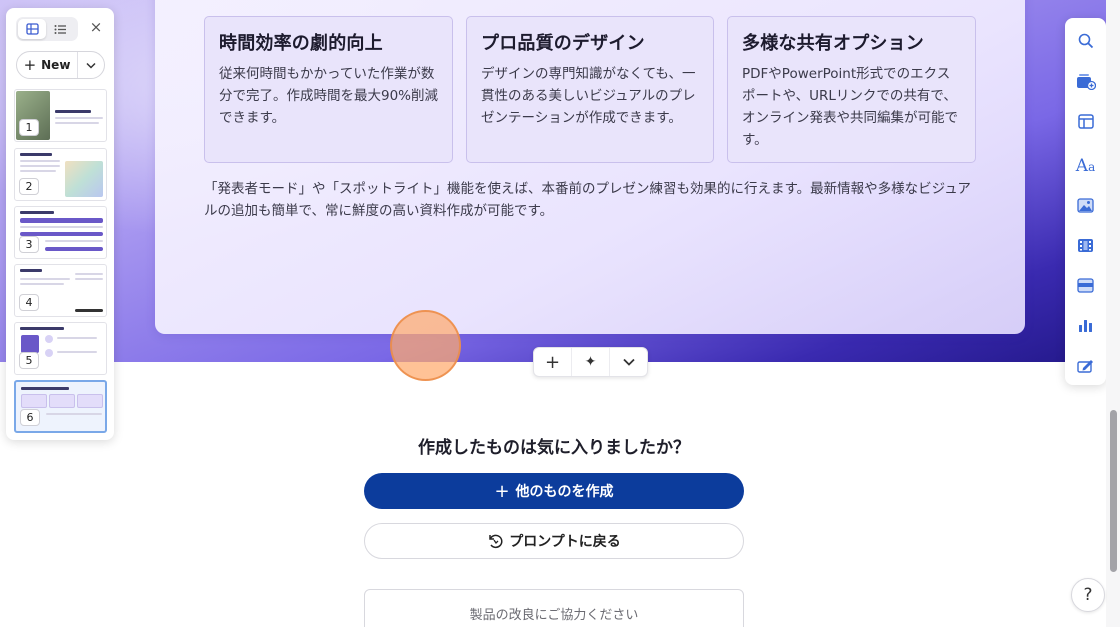  I want to click on scrollbar-thumb, so click(1113, 491).